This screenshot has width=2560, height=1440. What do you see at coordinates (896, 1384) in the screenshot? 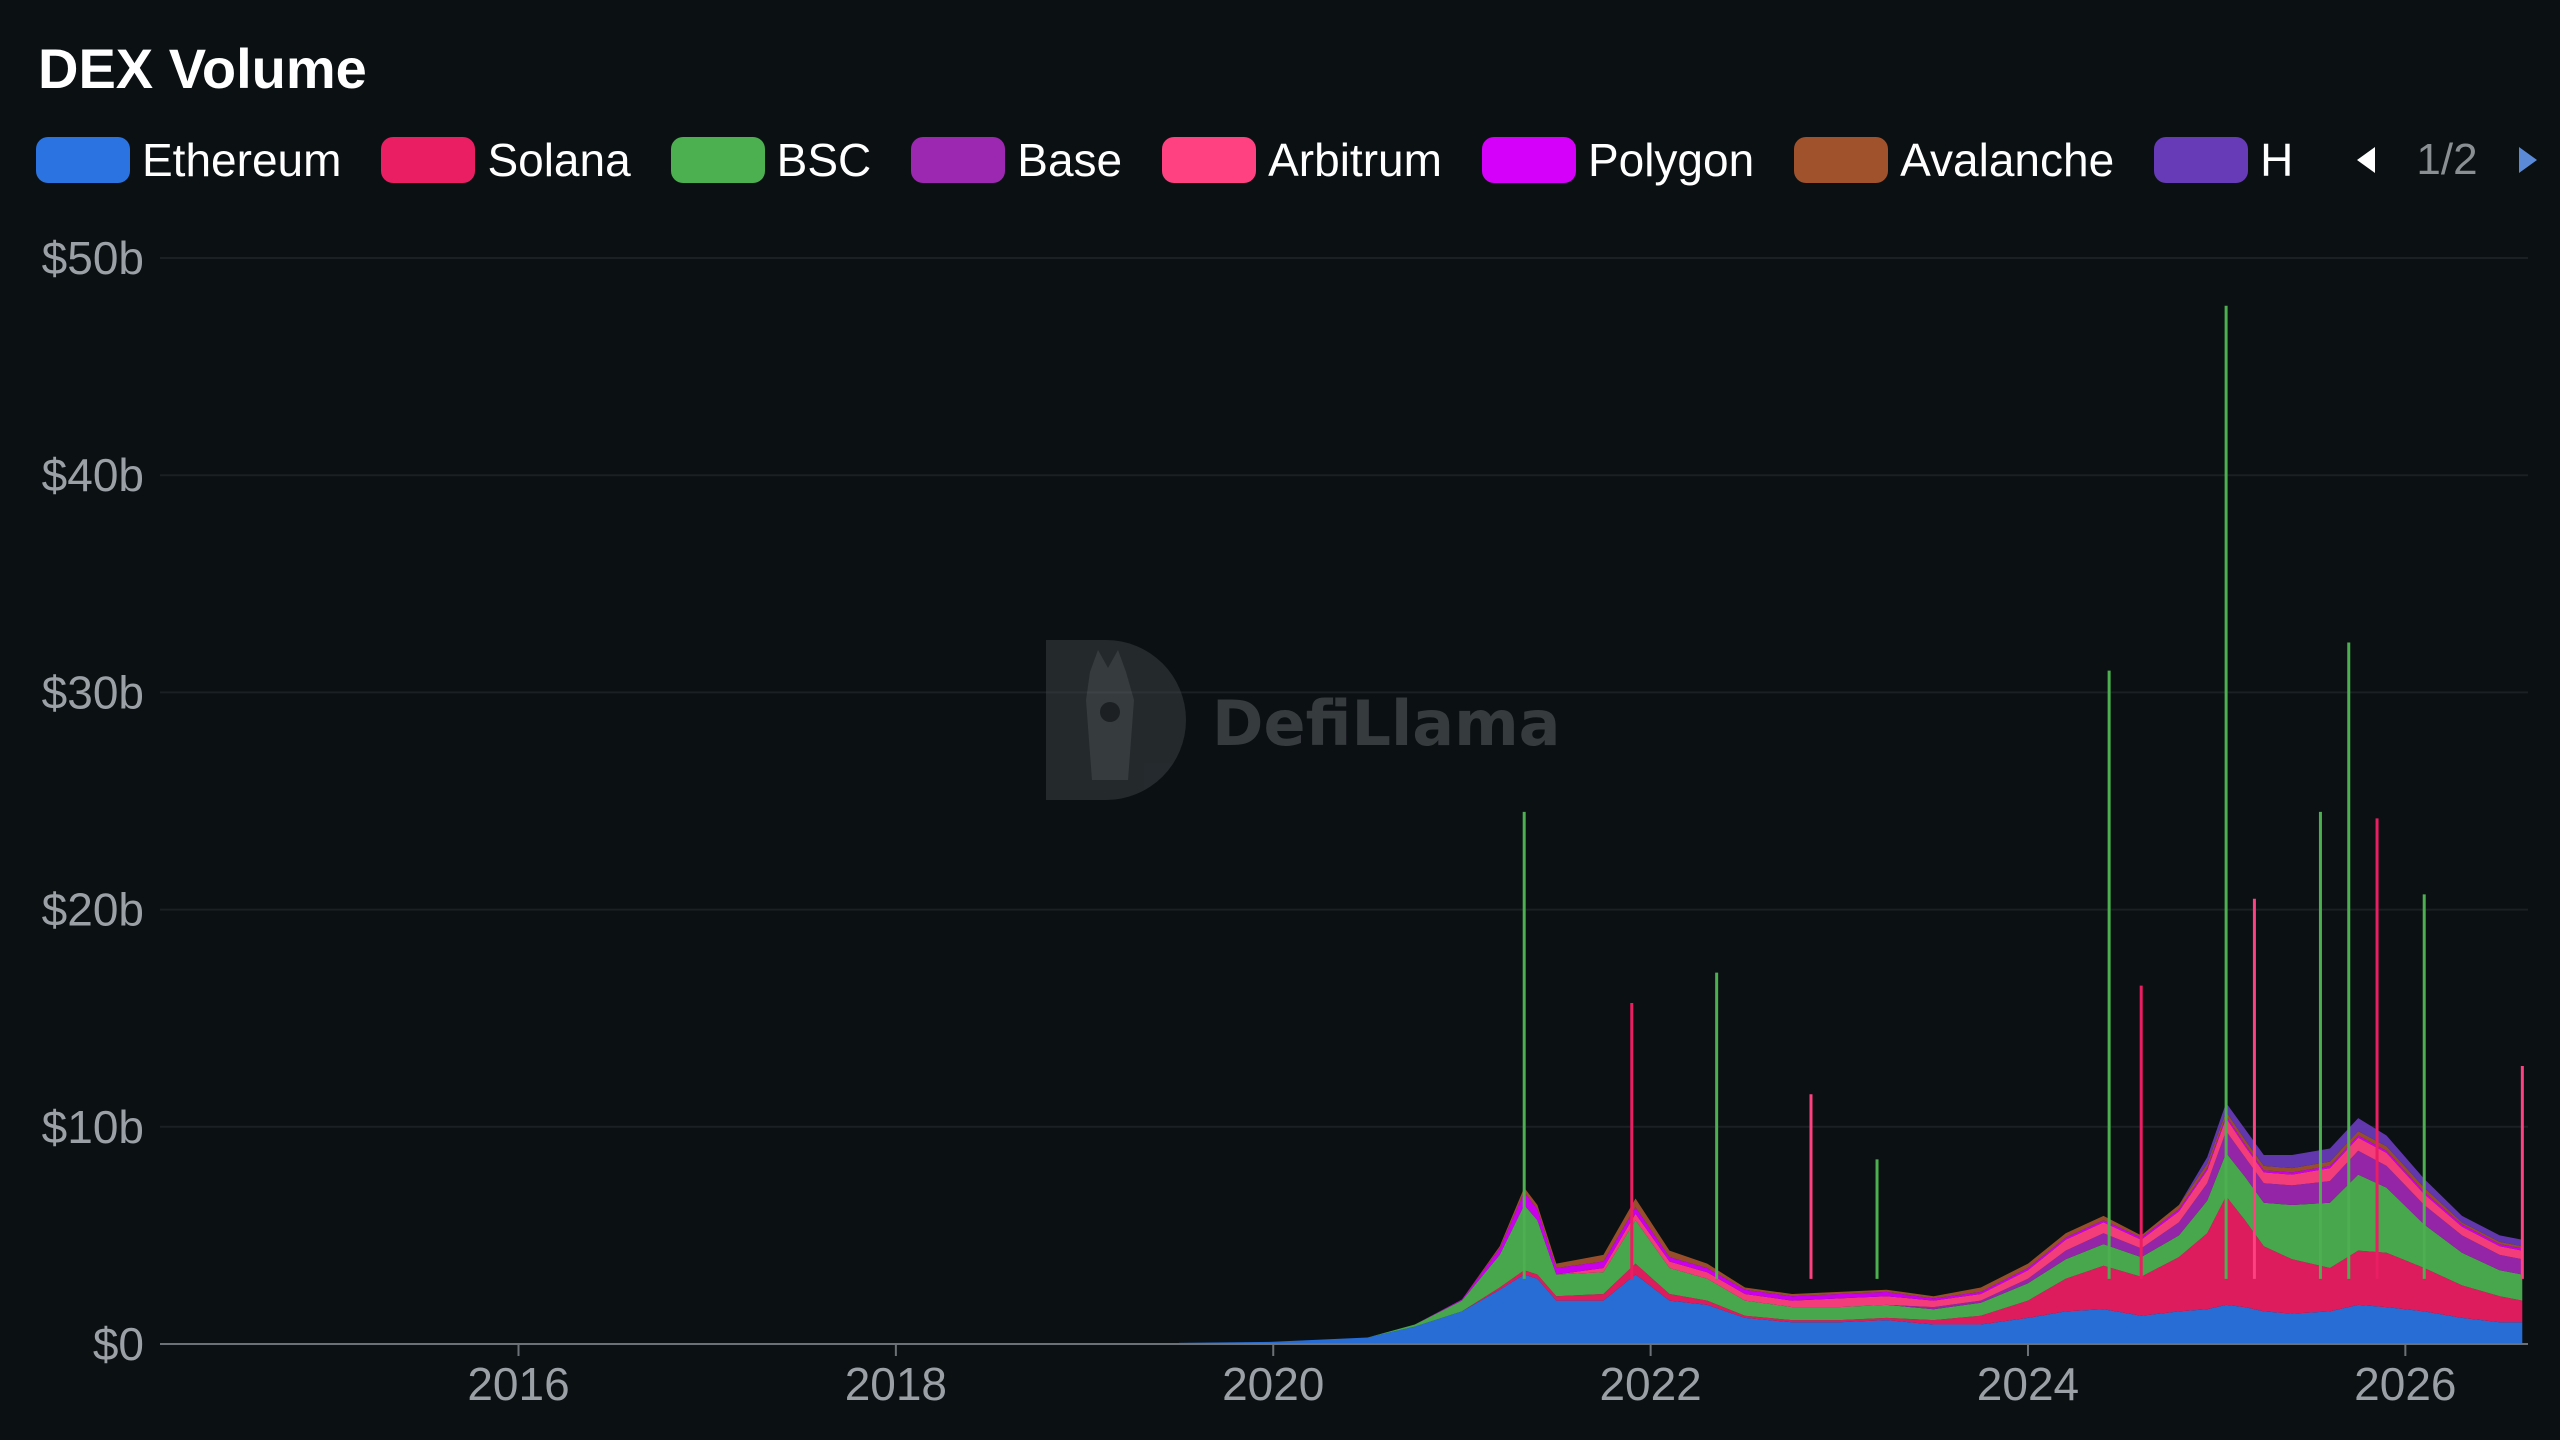
I see `x-tick-label: 2018` at bounding box center [896, 1384].